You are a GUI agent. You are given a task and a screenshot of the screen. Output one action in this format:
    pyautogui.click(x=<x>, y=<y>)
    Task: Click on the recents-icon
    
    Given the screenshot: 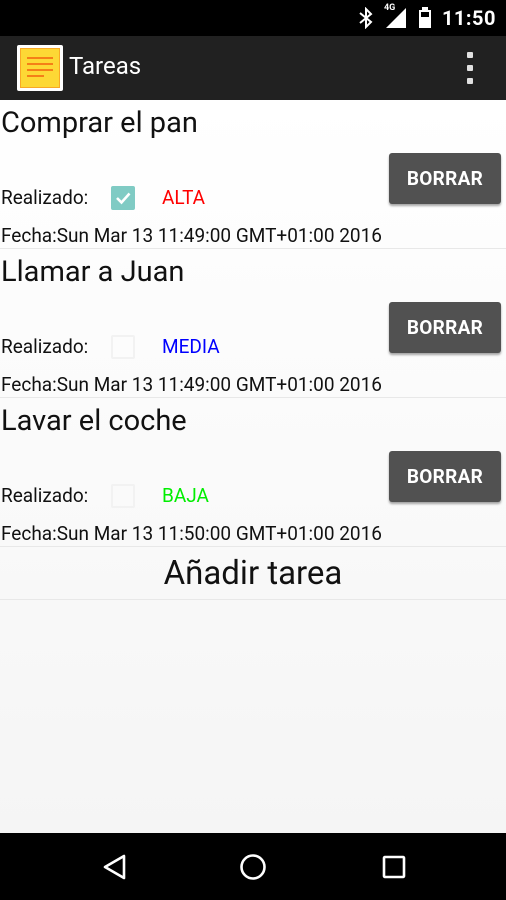 What is the action you would take?
    pyautogui.click(x=394, y=867)
    